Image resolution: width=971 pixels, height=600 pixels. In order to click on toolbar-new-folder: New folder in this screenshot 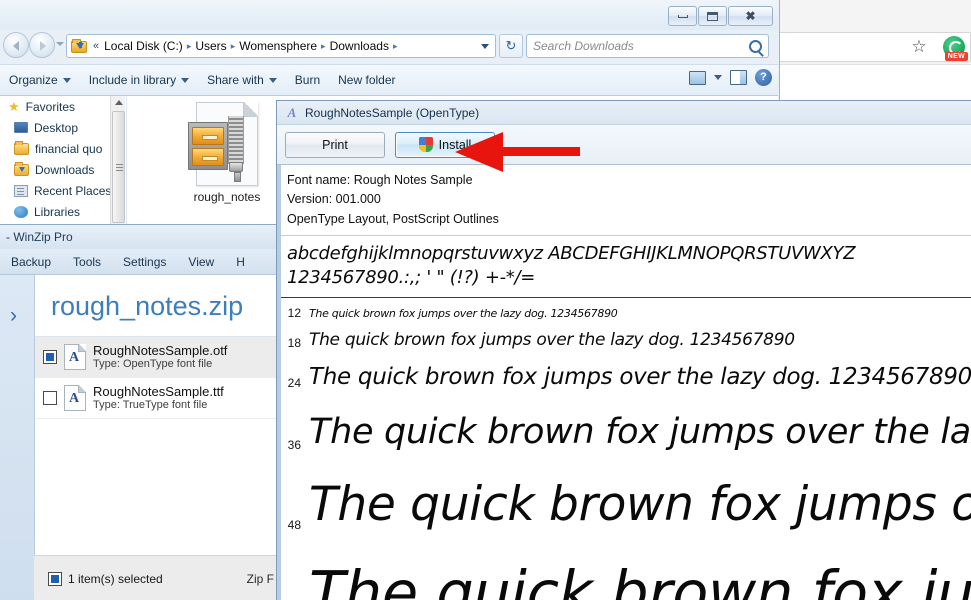, I will do `click(366, 80)`.